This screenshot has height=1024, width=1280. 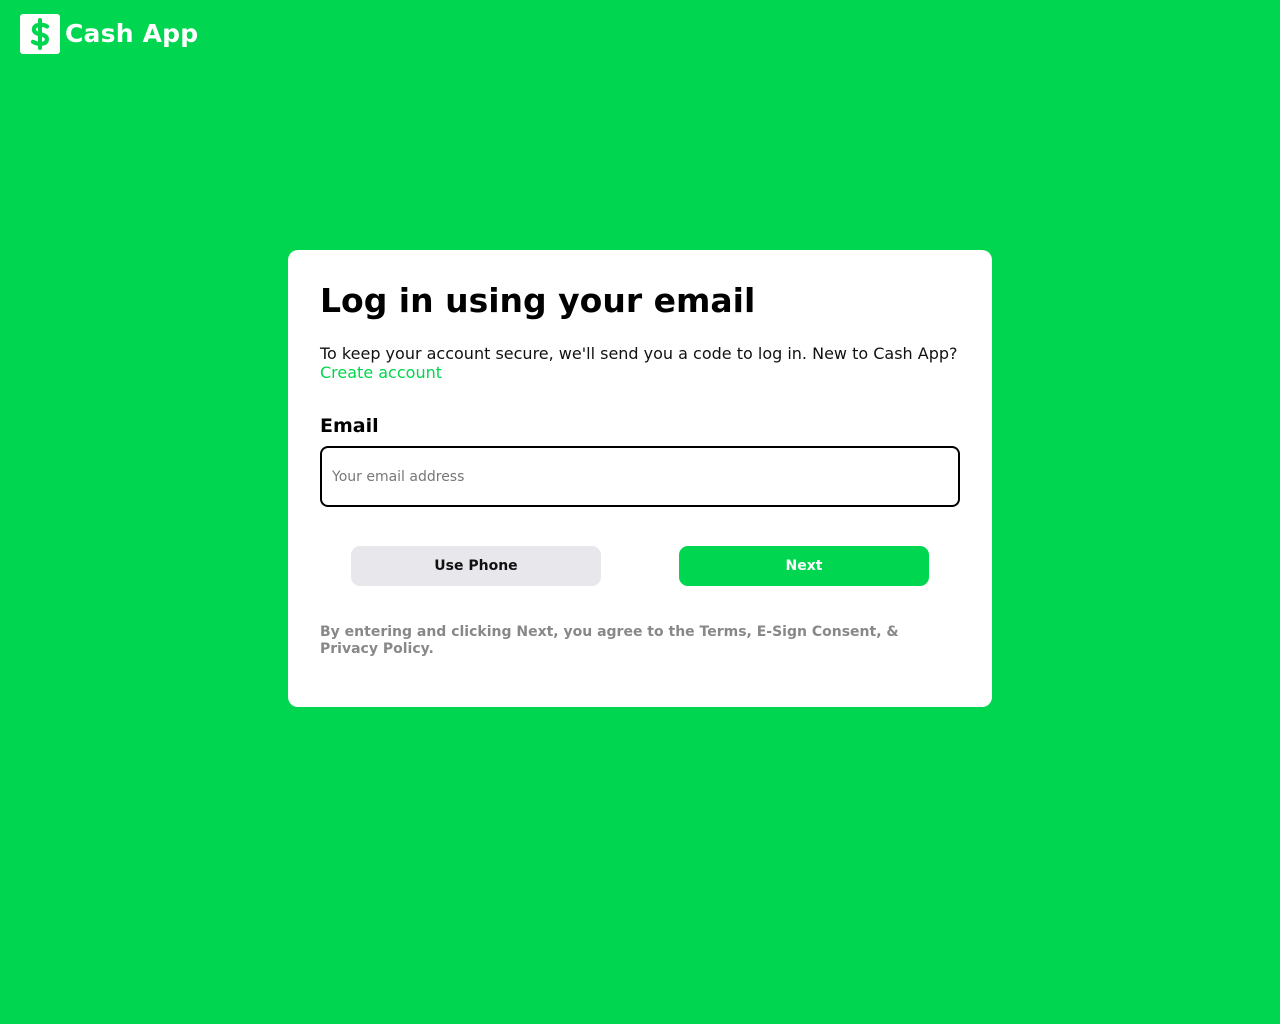 I want to click on cash-app-logo, so click(x=40, y=34).